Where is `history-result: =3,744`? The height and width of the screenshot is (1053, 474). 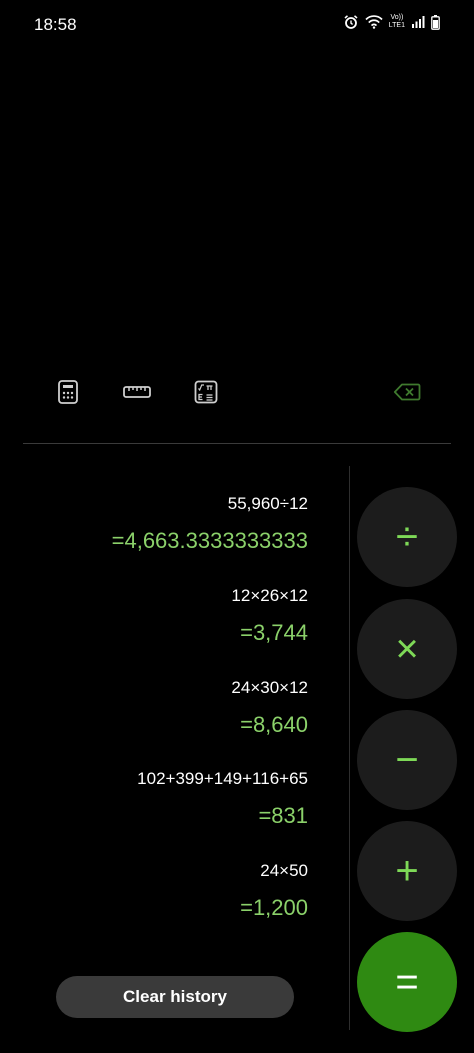 history-result: =3,744 is located at coordinates (274, 632).